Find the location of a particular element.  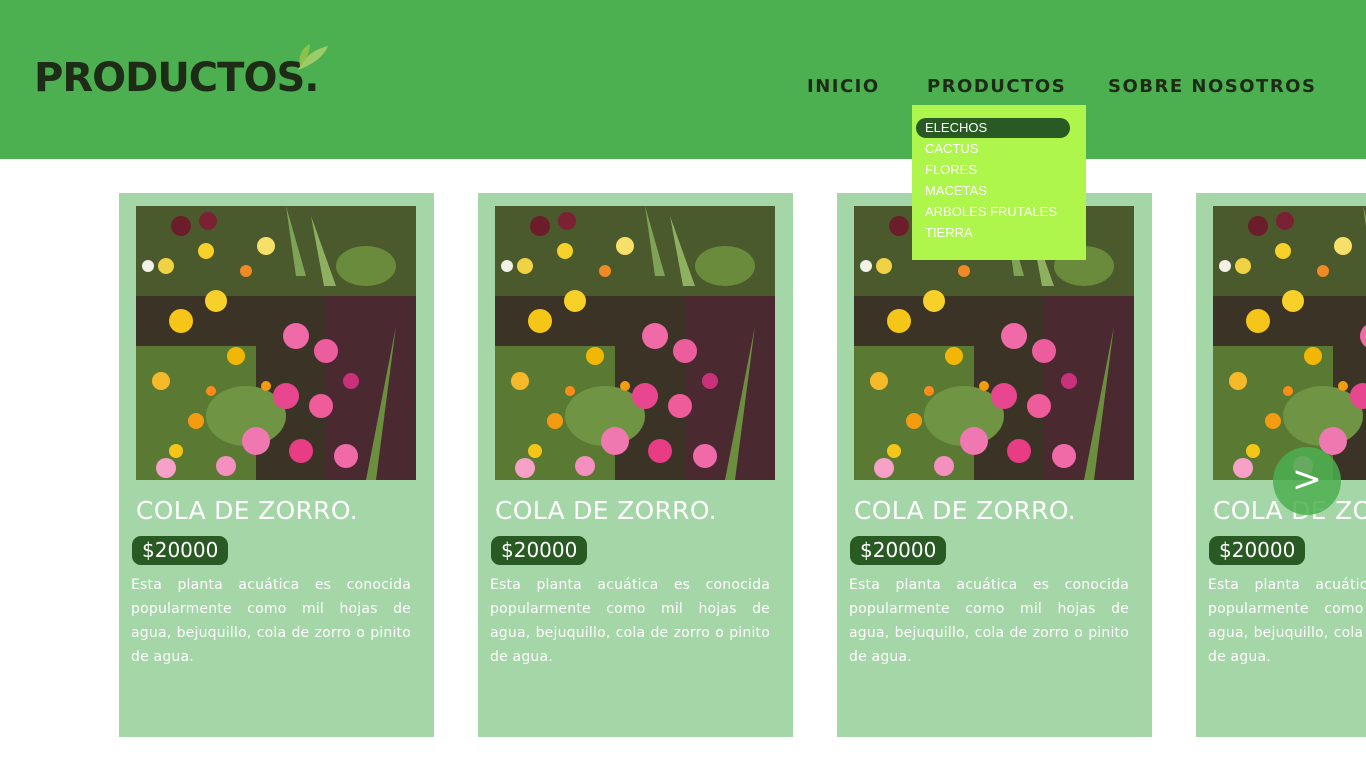

dropdown-item-flores: FLORES is located at coordinates (951, 169).